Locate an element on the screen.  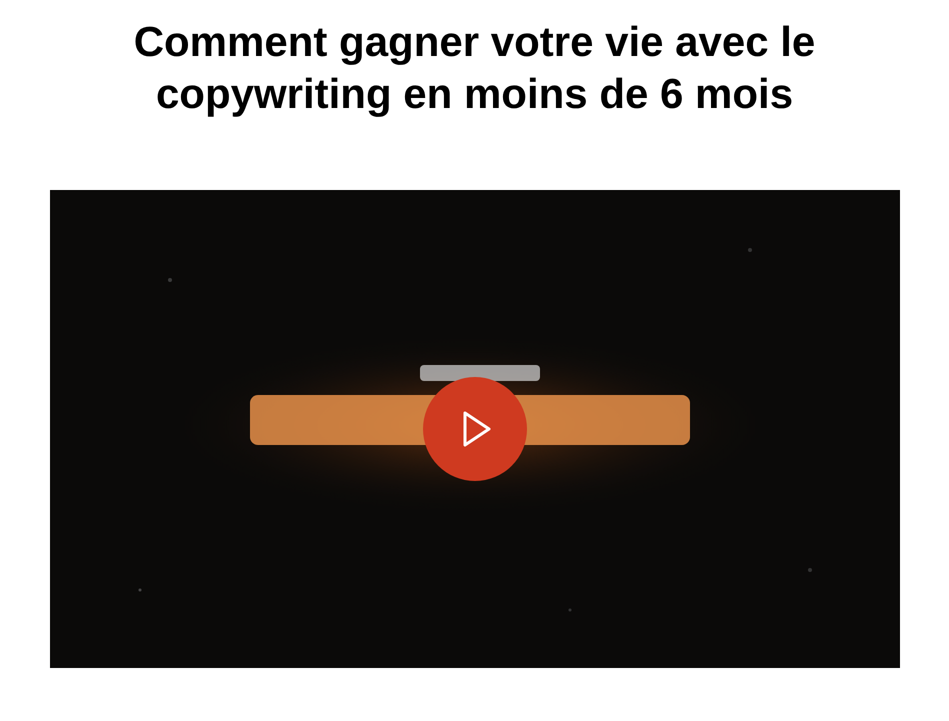
page-title: Comment gagner votre vie avec le copywriting en moins de 6 mois is located at coordinates (474, 68).